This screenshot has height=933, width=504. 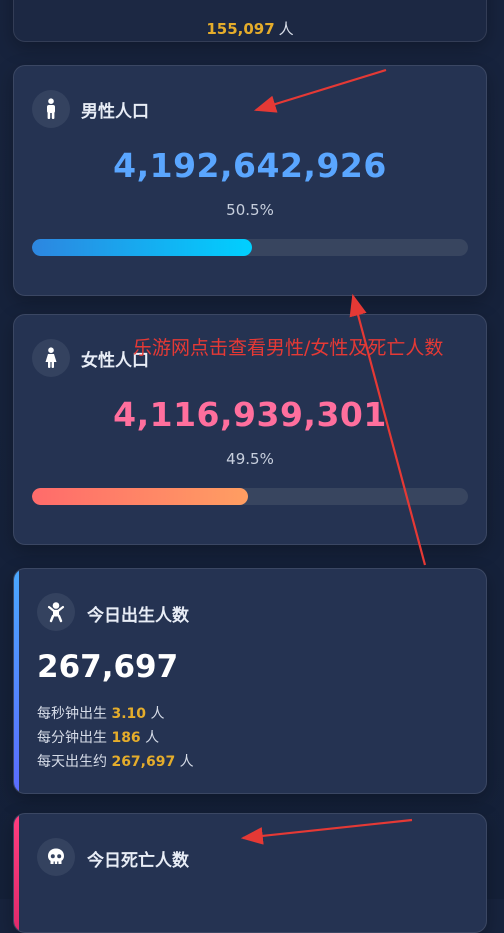 I want to click on births-per-minute: 每分钟出生 186 人, so click(x=98, y=737).